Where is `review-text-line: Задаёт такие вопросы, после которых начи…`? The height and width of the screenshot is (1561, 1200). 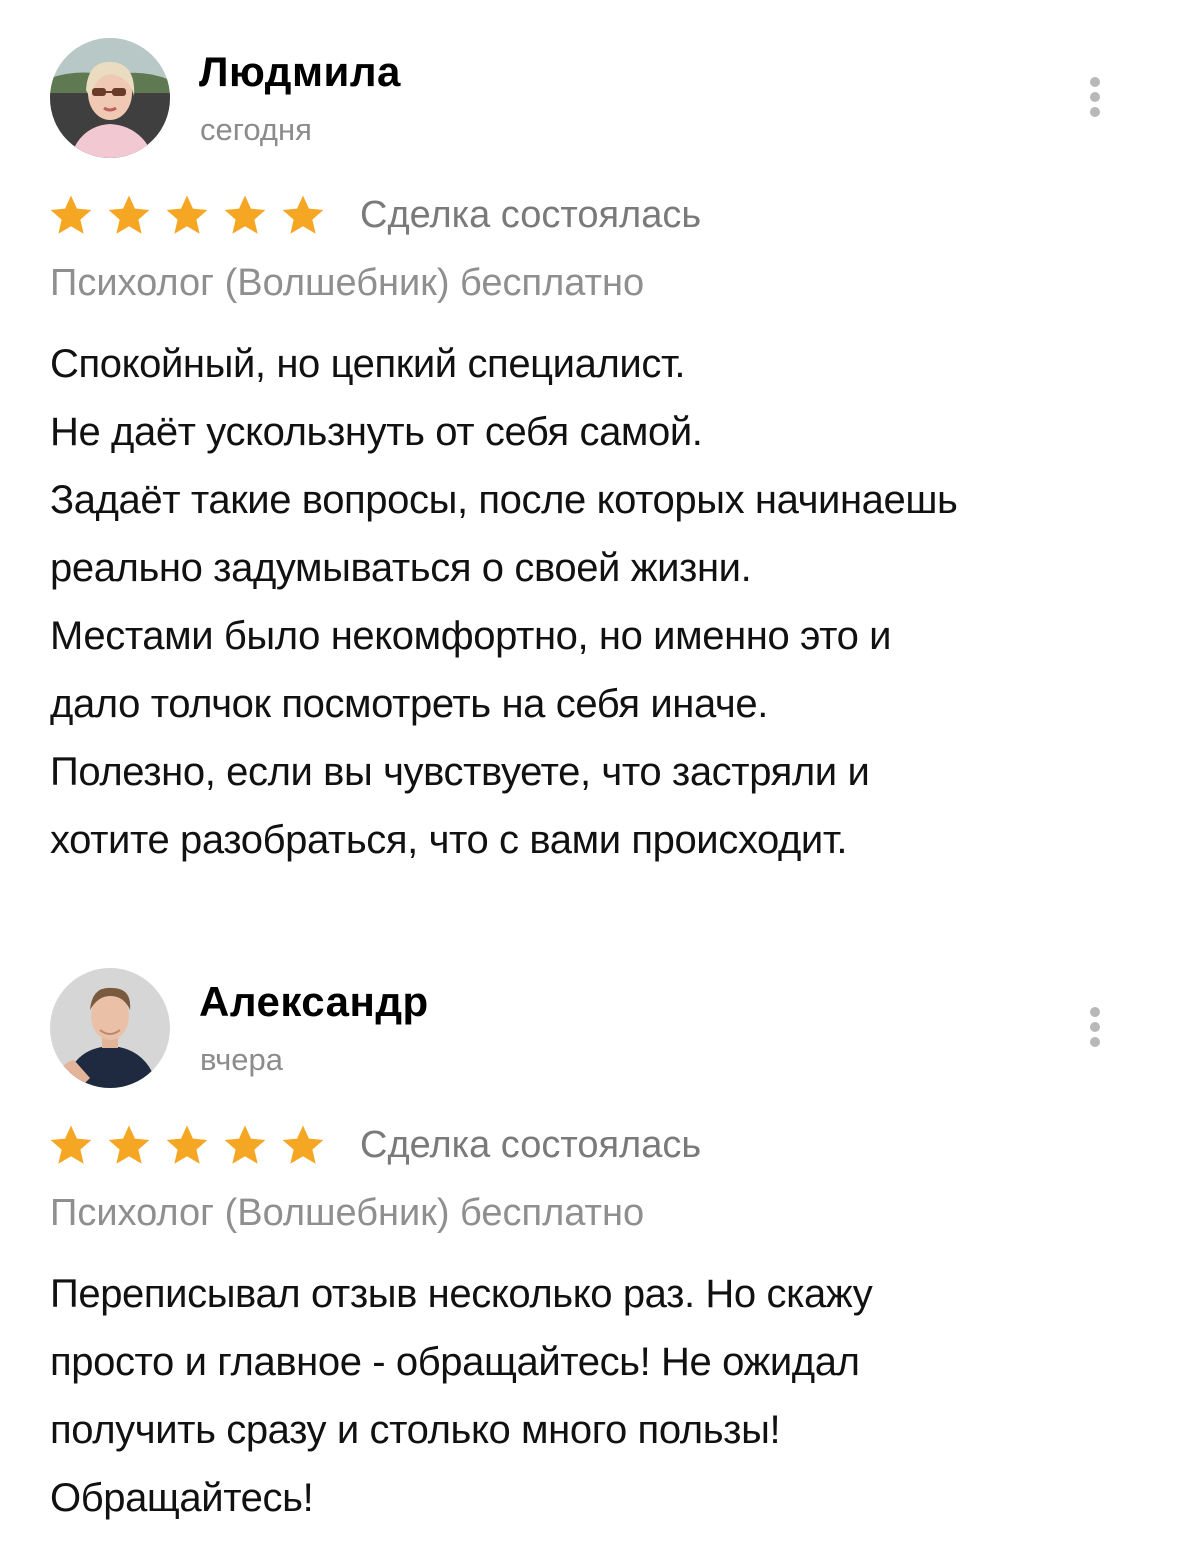
review-text-line: Задаёт такие вопросы, после которых начи… is located at coordinates (504, 500).